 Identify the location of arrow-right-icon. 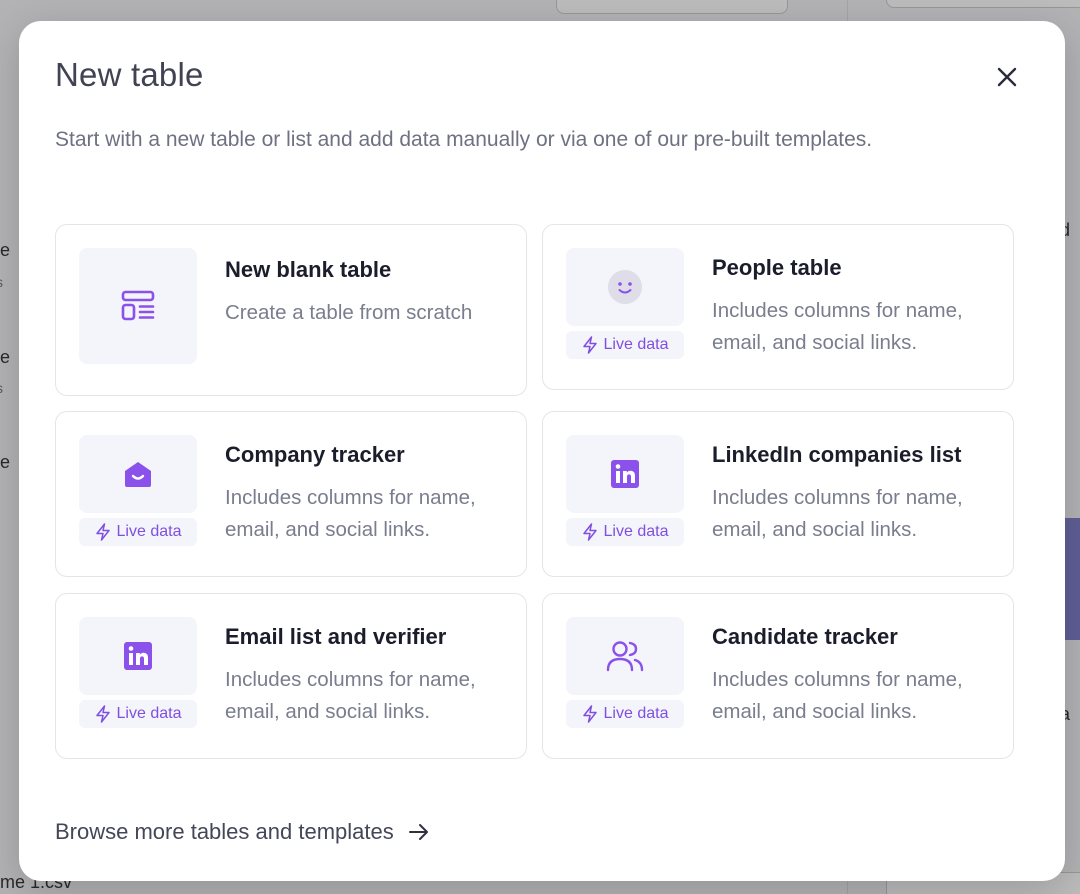
(418, 832).